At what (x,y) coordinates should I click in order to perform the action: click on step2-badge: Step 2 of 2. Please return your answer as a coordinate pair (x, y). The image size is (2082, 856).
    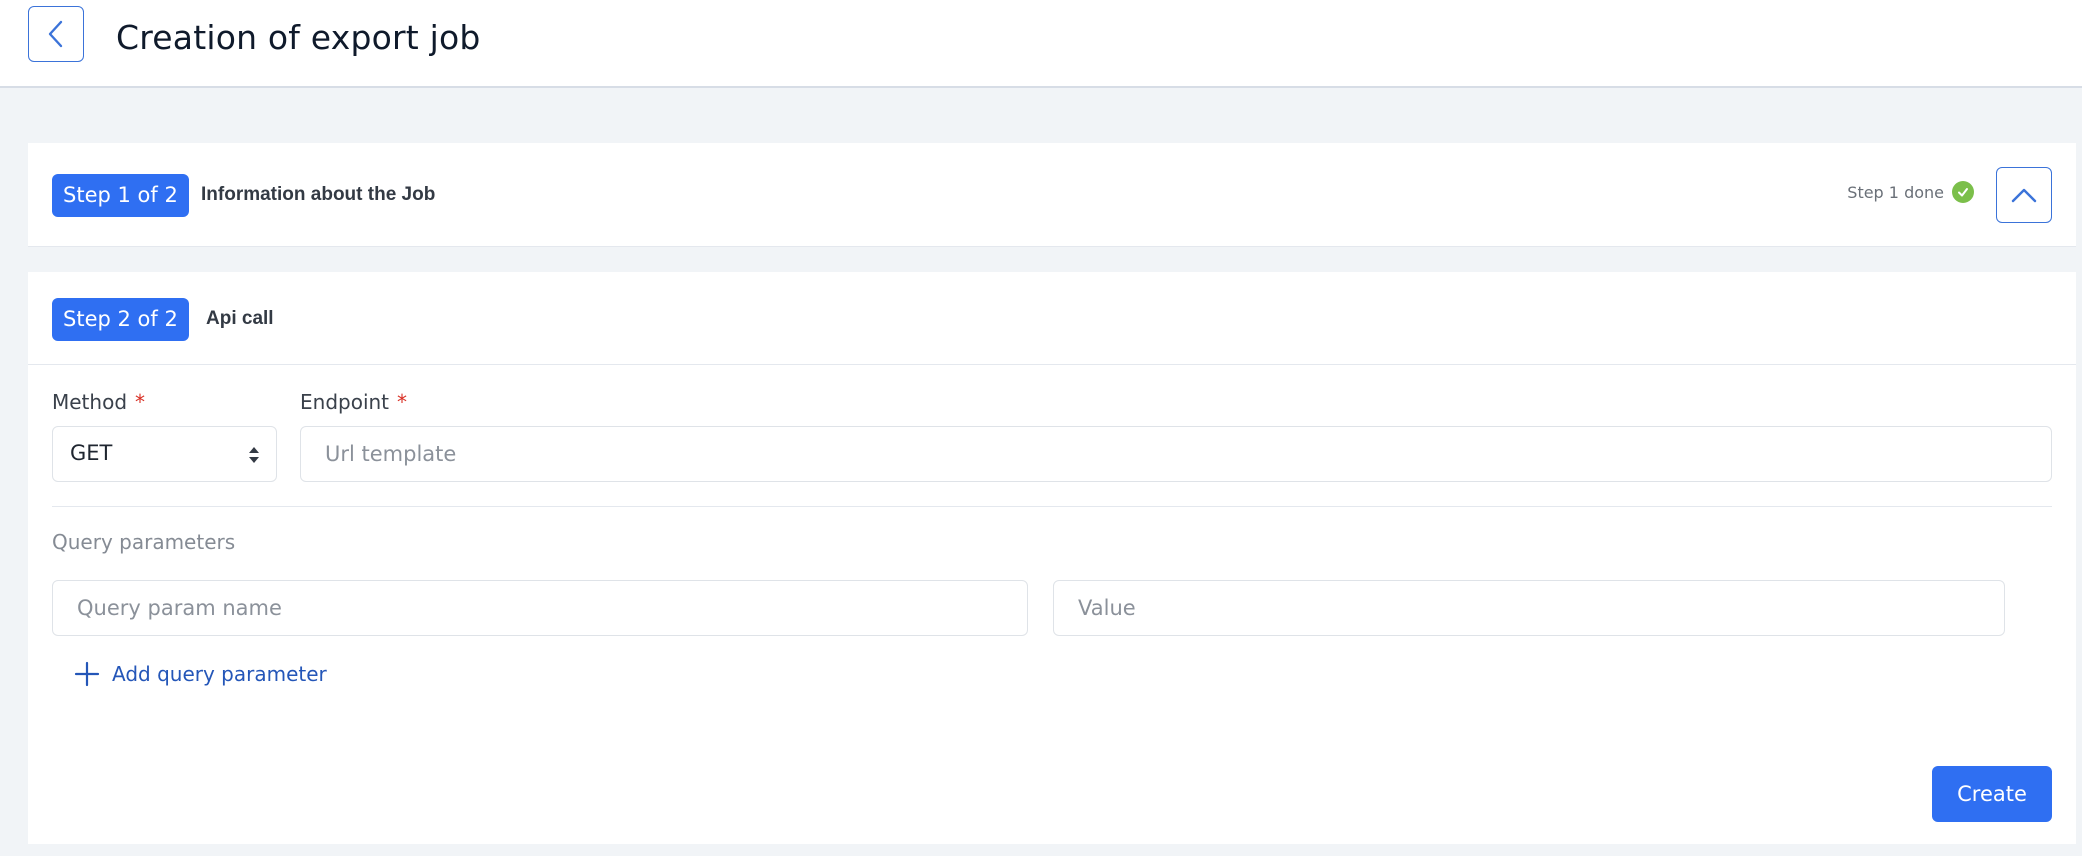
    Looking at the image, I should click on (120, 319).